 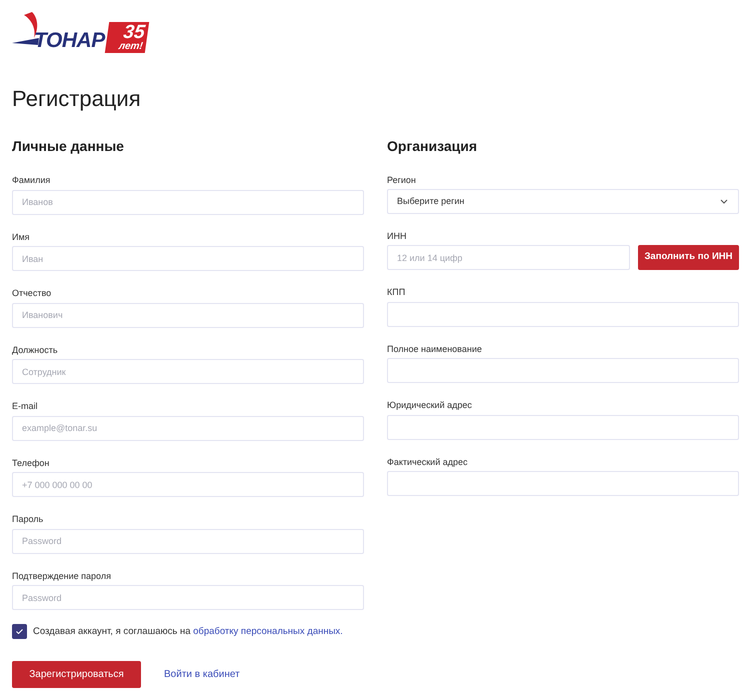 What do you see at coordinates (188, 371) in the screenshot?
I see `input-field: Сотрудник` at bounding box center [188, 371].